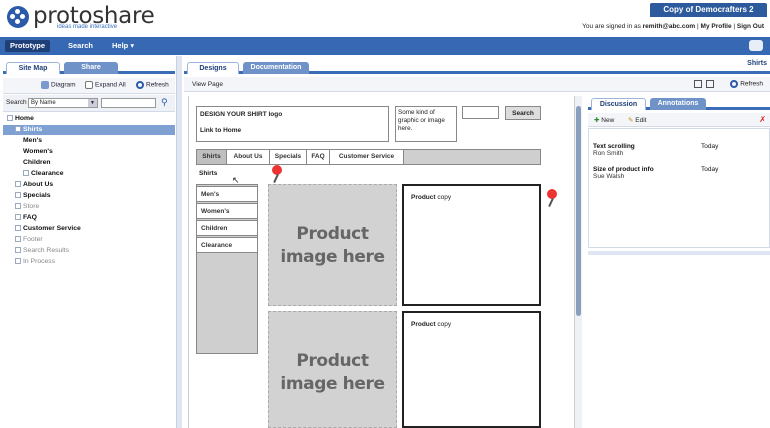 The height and width of the screenshot is (428, 770). What do you see at coordinates (43, 174) in the screenshot?
I see `sidebar-item-clearance: Clearance` at bounding box center [43, 174].